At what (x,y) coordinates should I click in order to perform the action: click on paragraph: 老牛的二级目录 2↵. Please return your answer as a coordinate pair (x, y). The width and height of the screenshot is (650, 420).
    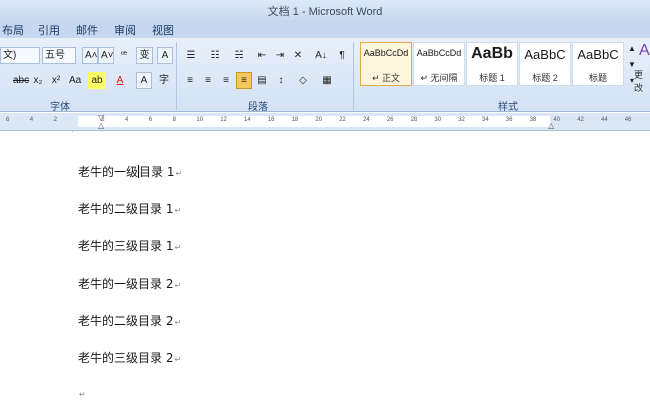
    Looking at the image, I should click on (129, 320).